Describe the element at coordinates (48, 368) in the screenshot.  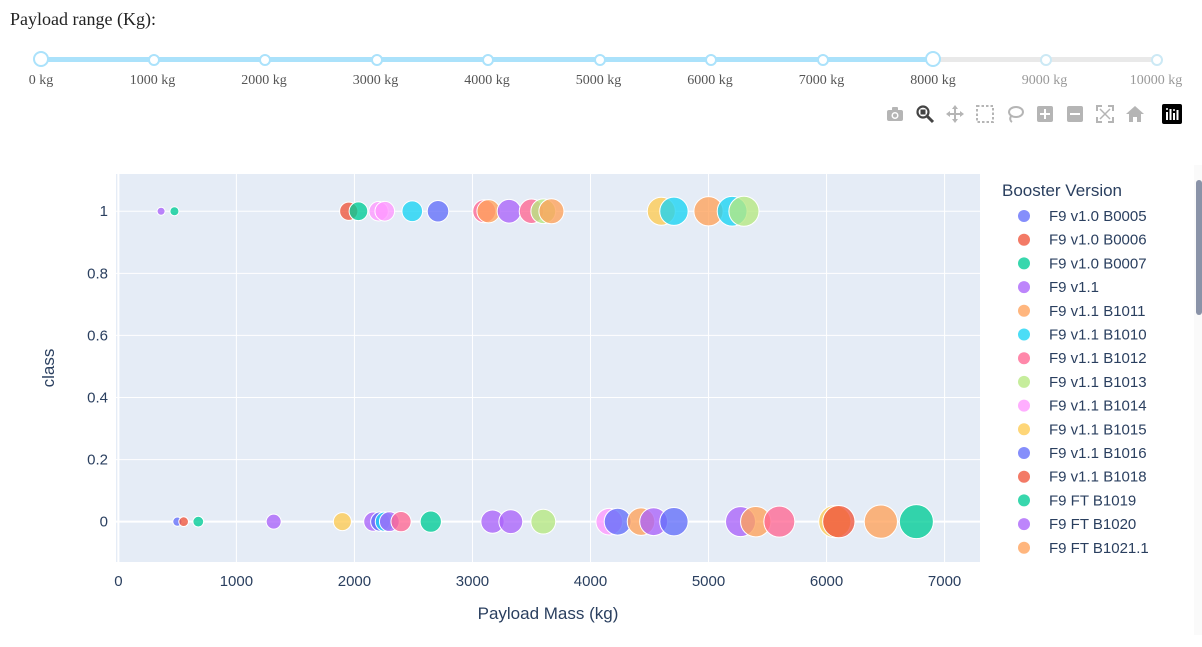
I see `y-axis-title: class` at that location.